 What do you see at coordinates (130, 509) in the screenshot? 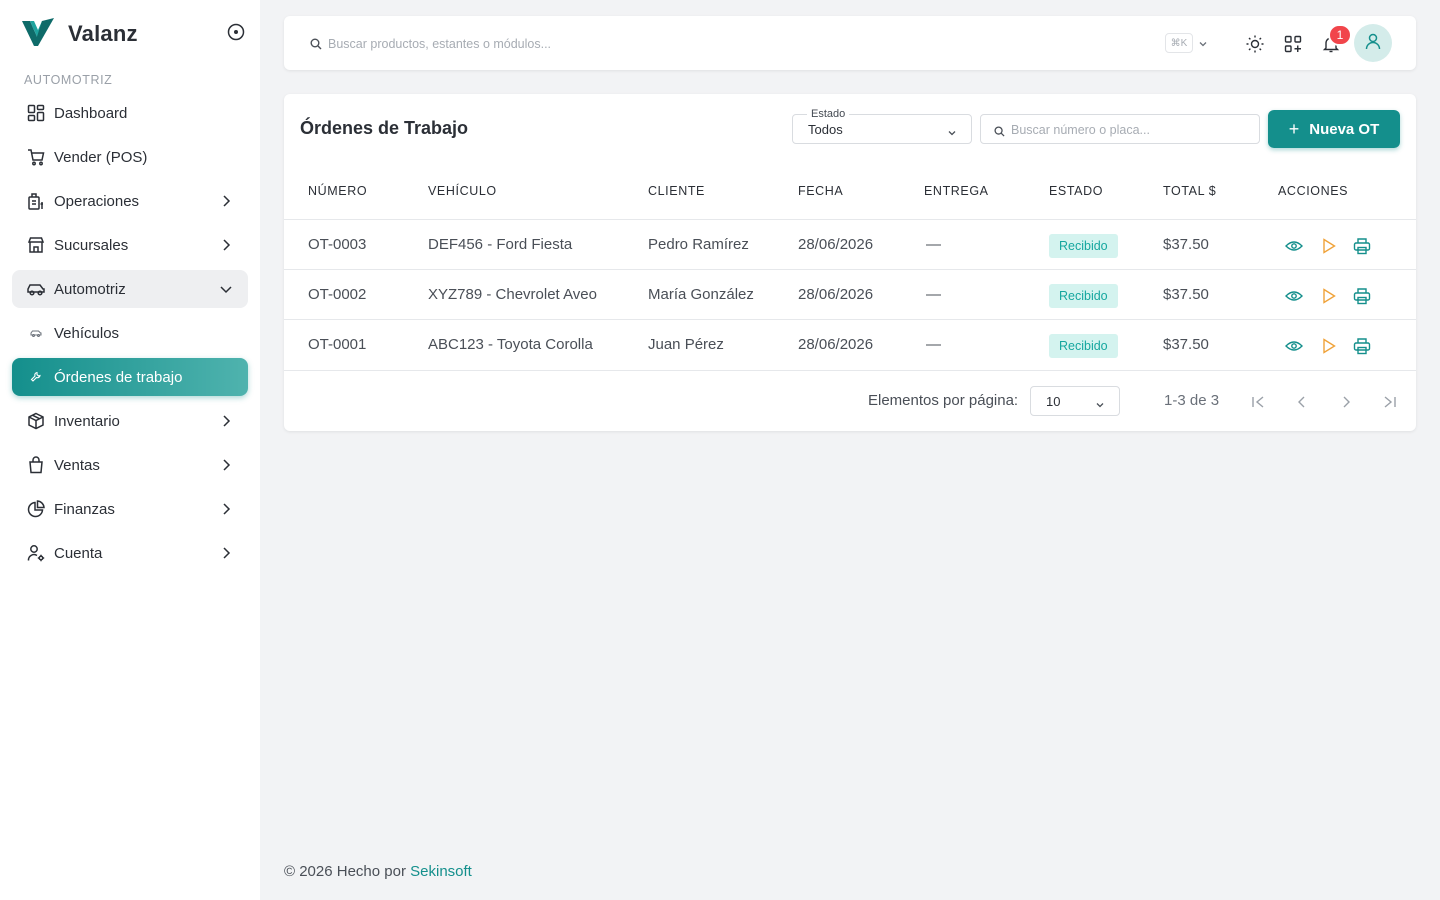
I see `sidebar-item-finanzas: Finanzas` at bounding box center [130, 509].